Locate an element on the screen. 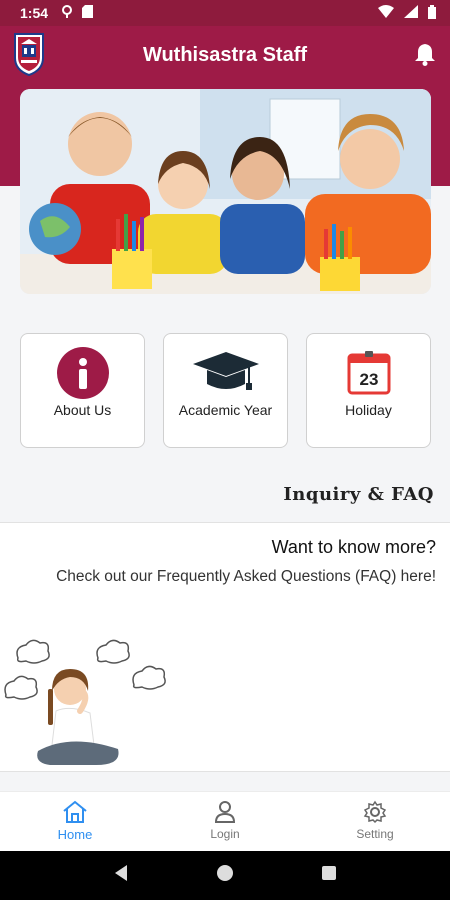  location-icon is located at coordinates (67, 13).